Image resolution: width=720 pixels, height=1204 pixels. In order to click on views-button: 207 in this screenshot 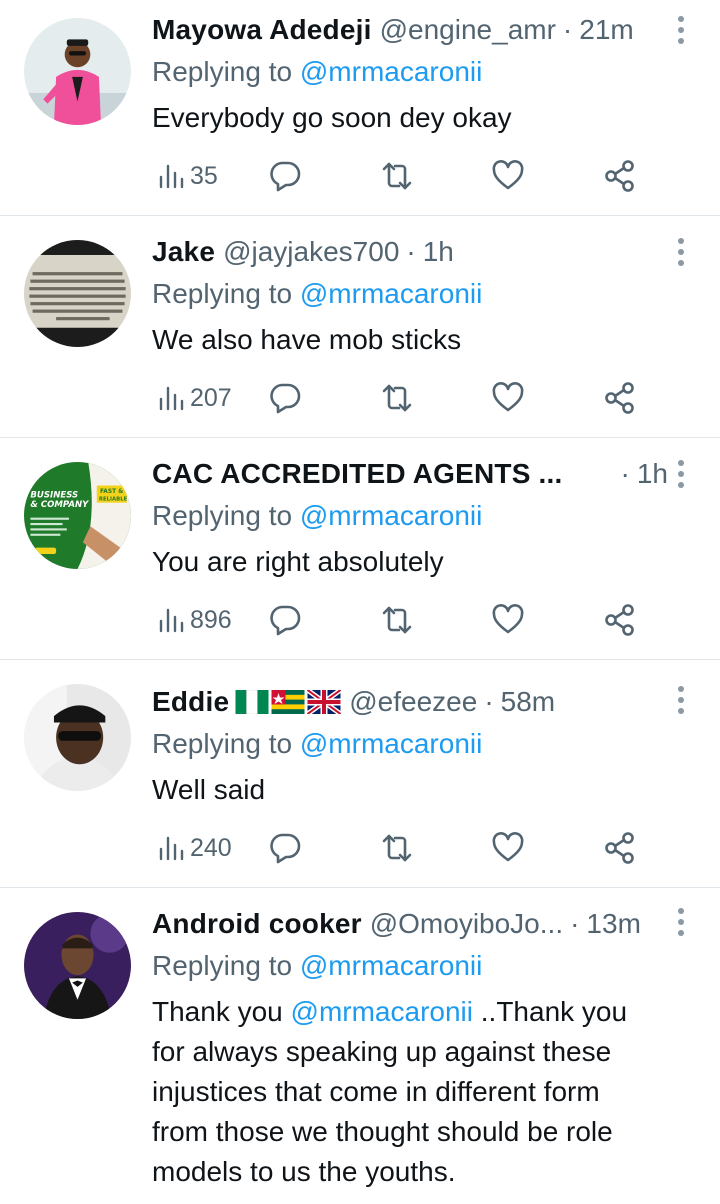, I will do `click(195, 398)`.